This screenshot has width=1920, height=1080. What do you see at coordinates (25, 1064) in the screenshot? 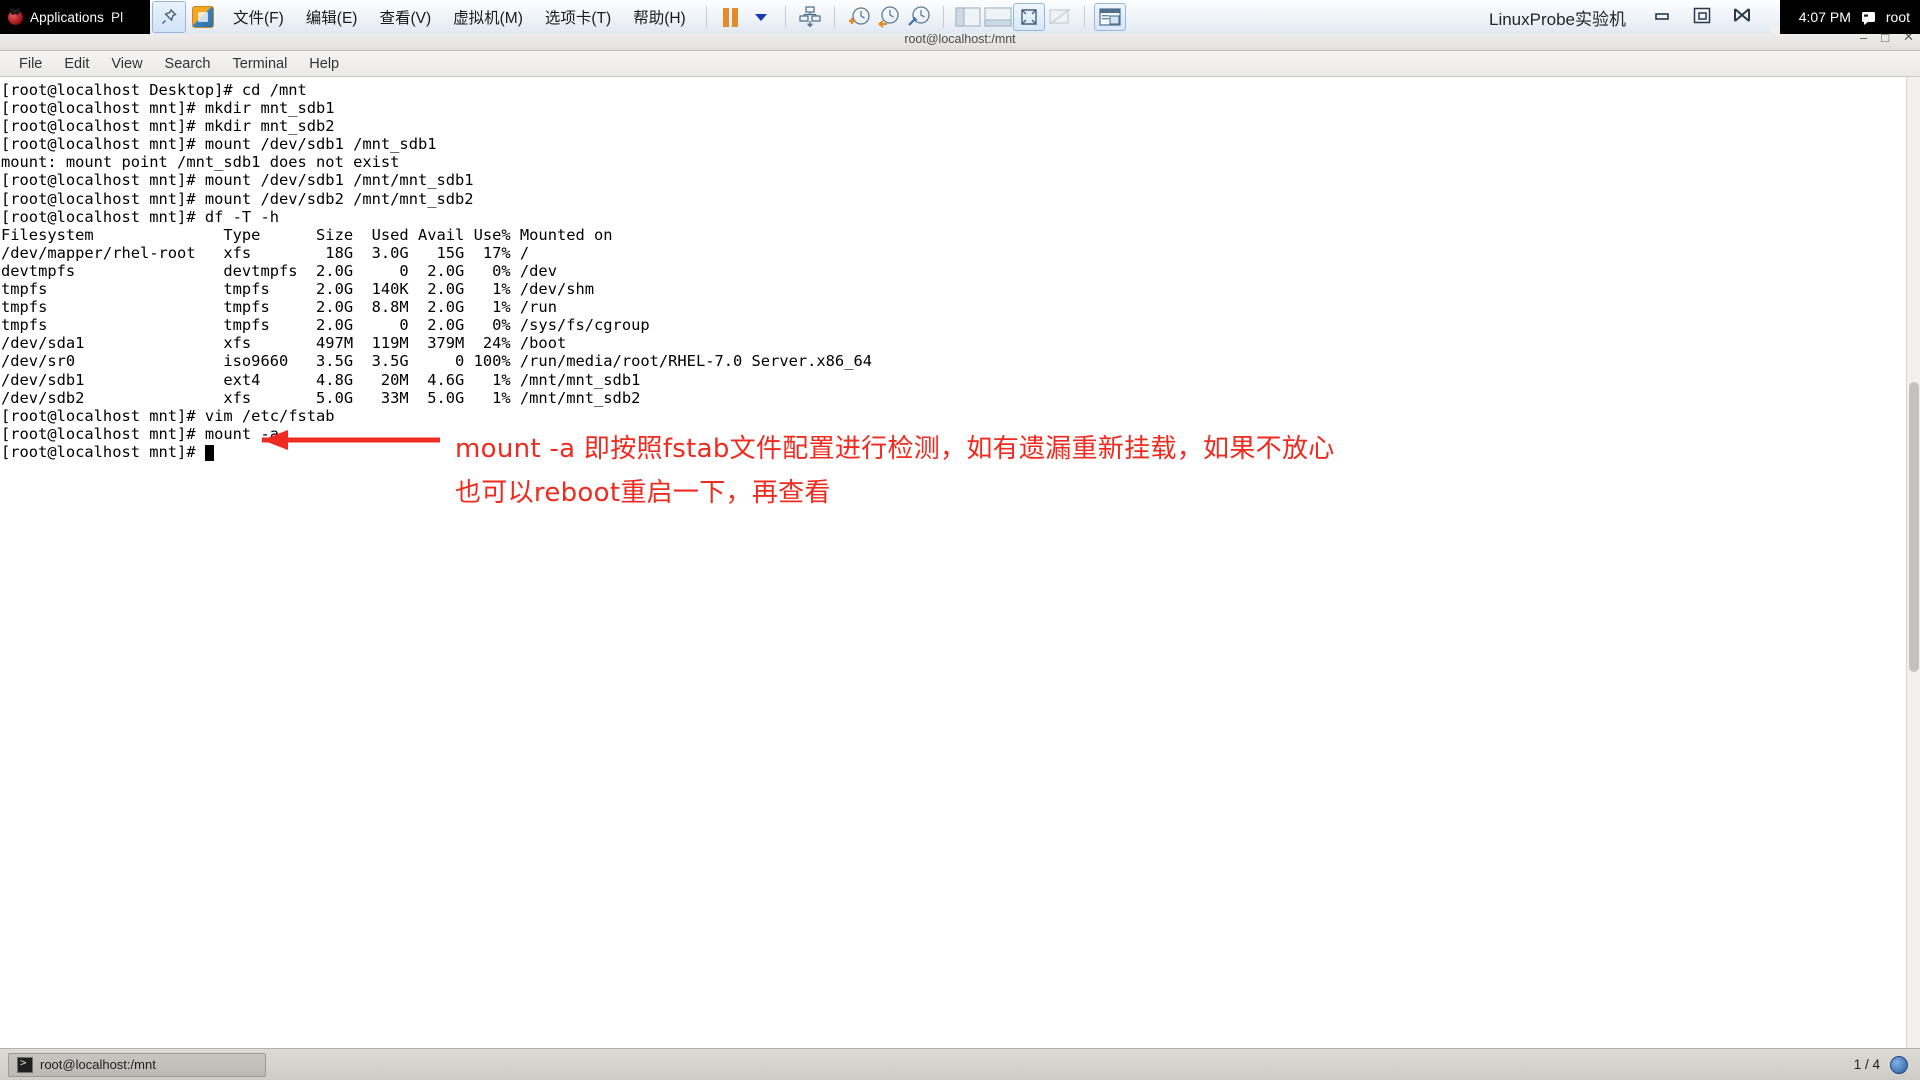
I see `terminal-icon` at bounding box center [25, 1064].